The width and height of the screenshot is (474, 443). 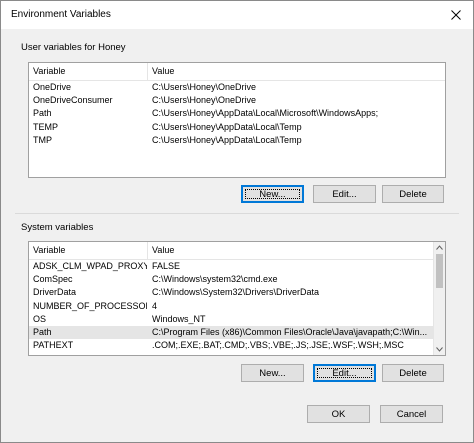 What do you see at coordinates (231, 279) in the screenshot?
I see `table-row: ComSpec C:\Windows\system32\cmd.exe` at bounding box center [231, 279].